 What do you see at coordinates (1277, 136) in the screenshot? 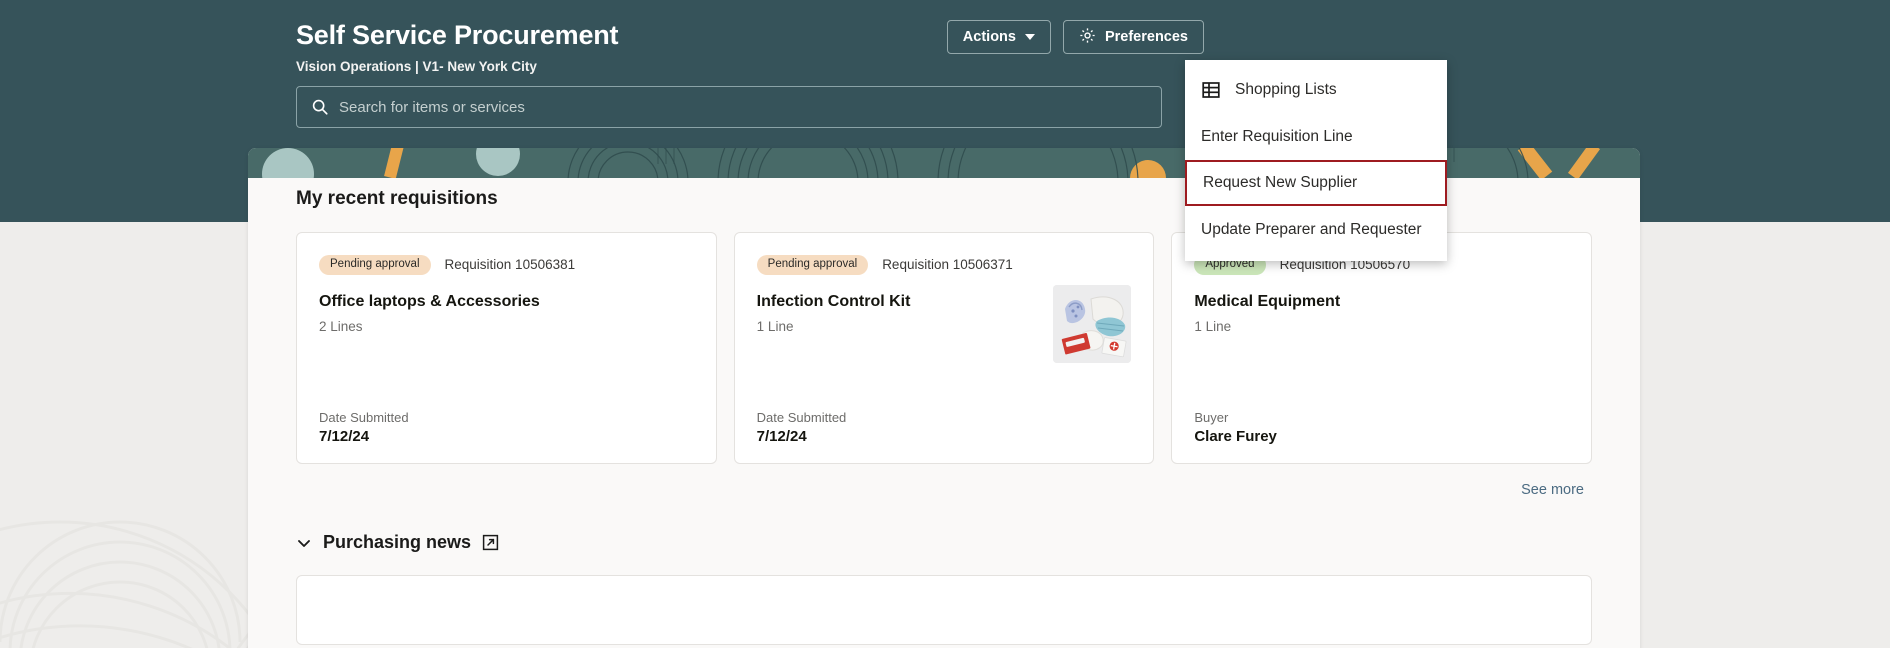
I see `menu-item-label: Enter Requisition Line` at bounding box center [1277, 136].